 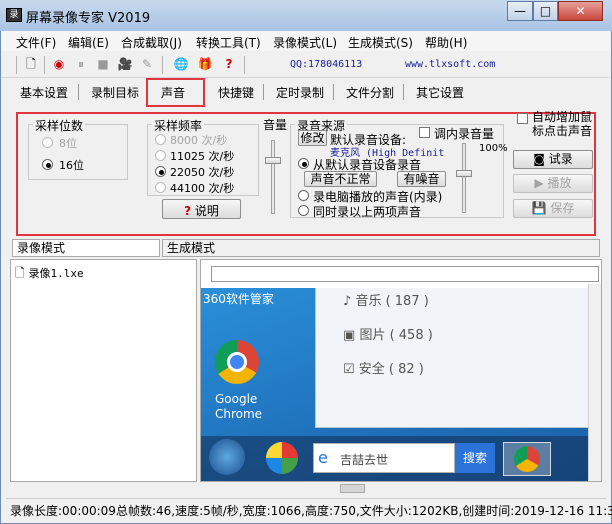 What do you see at coordinates (115, 92) in the screenshot?
I see `tab-target: 录制目标` at bounding box center [115, 92].